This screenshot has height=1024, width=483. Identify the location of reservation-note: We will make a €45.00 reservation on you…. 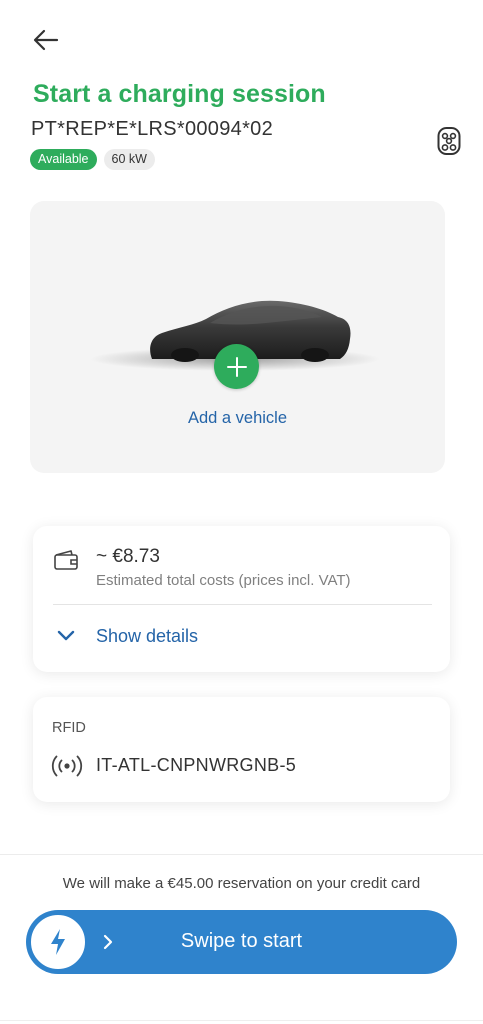
(241, 883).